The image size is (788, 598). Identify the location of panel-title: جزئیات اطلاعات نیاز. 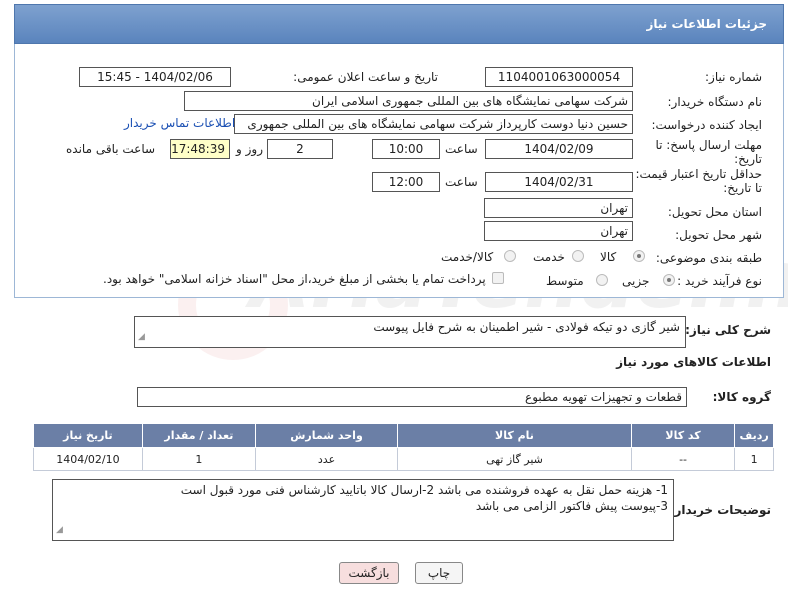
(706, 24).